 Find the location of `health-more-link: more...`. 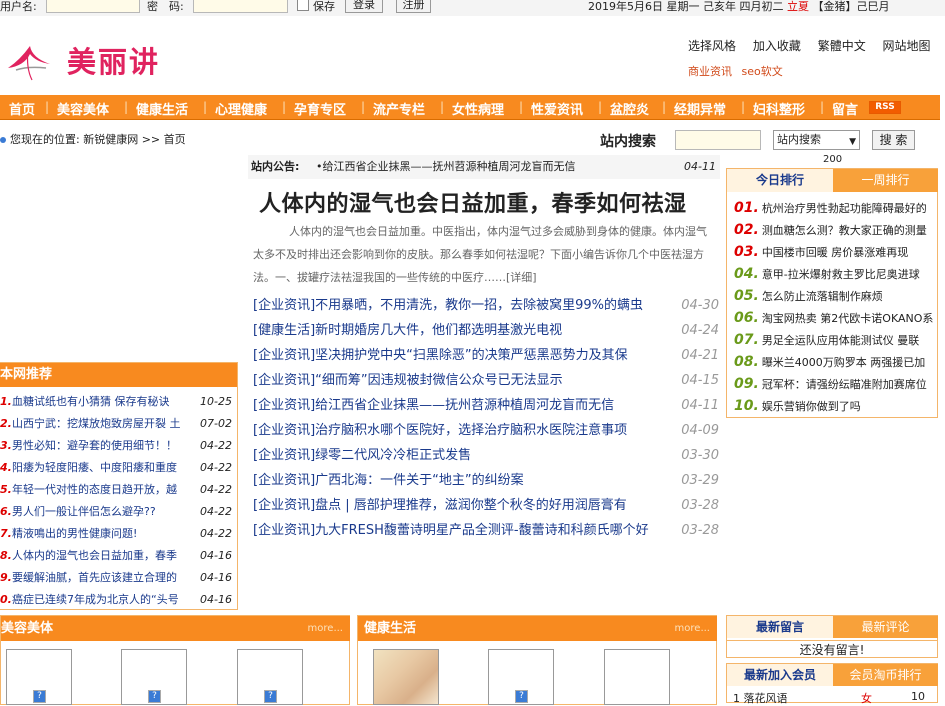

health-more-link: more... is located at coordinates (692, 628).